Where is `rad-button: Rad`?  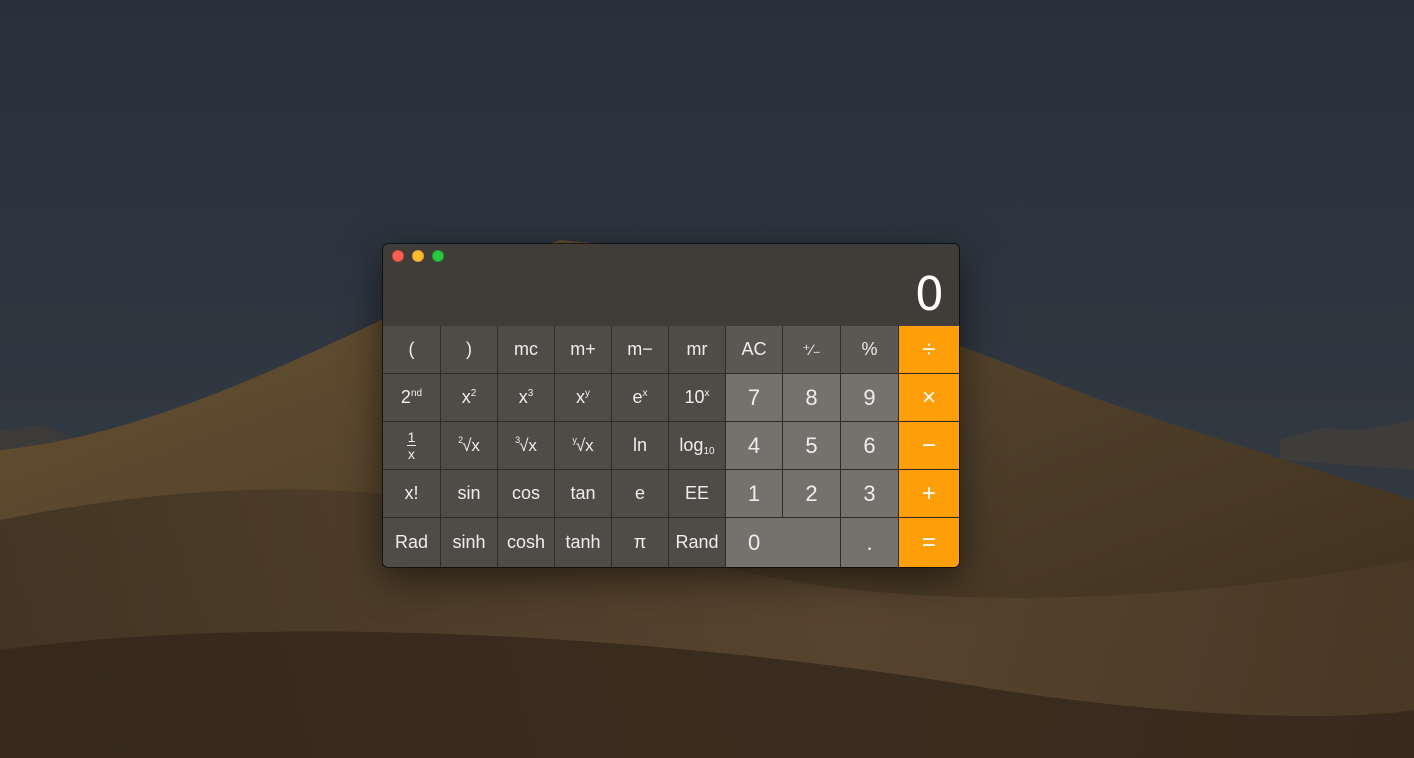 rad-button: Rad is located at coordinates (412, 542).